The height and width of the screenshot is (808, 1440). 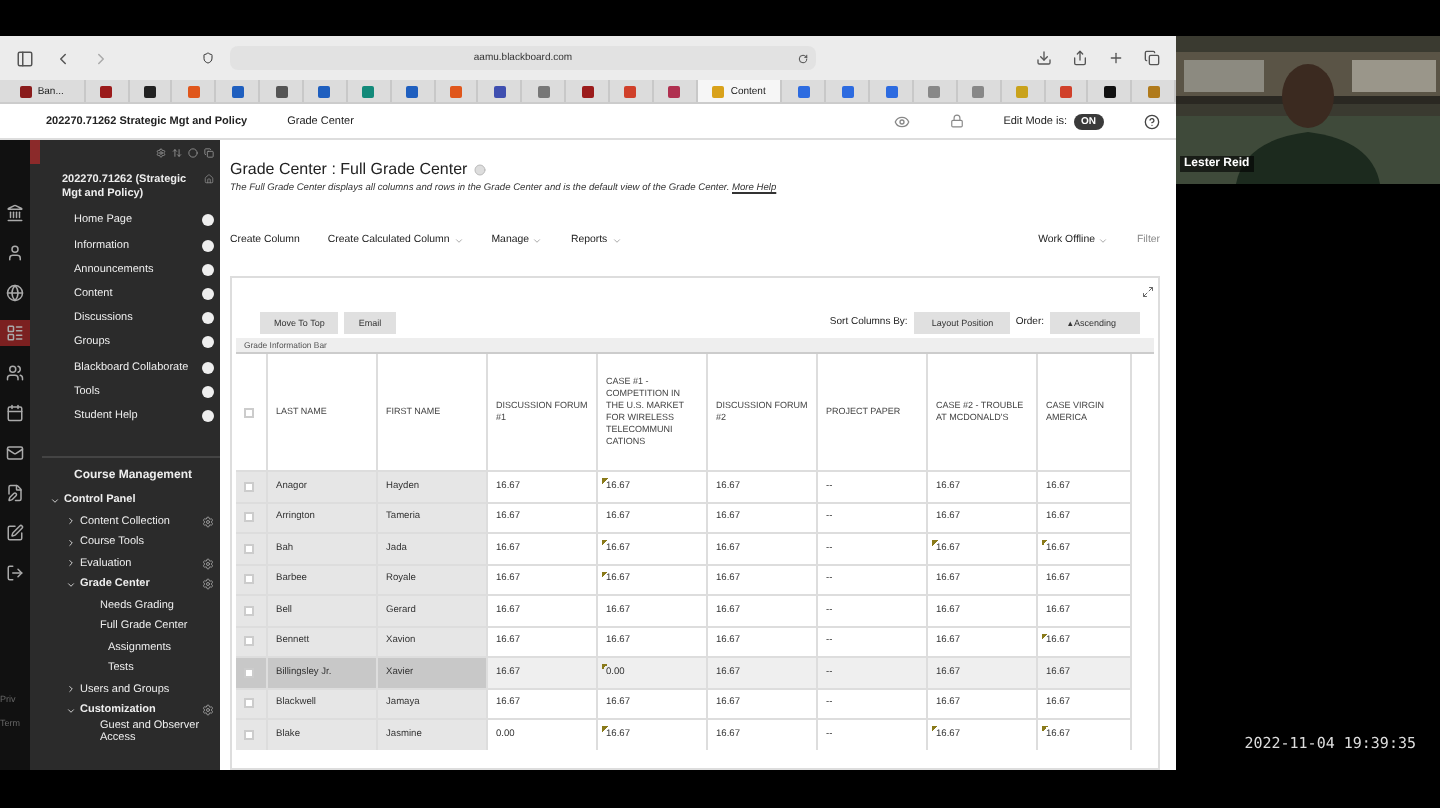 I want to click on sort-icon, so click(x=177, y=153).